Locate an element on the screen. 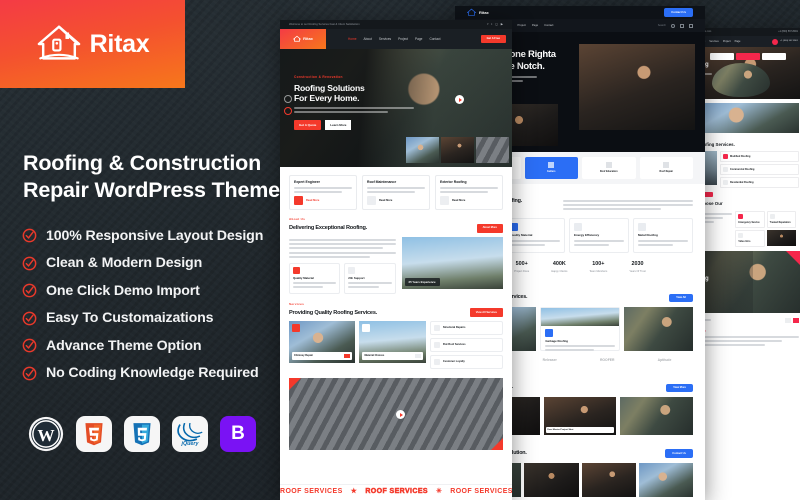  dark-project-button: View More is located at coordinates (679, 388).